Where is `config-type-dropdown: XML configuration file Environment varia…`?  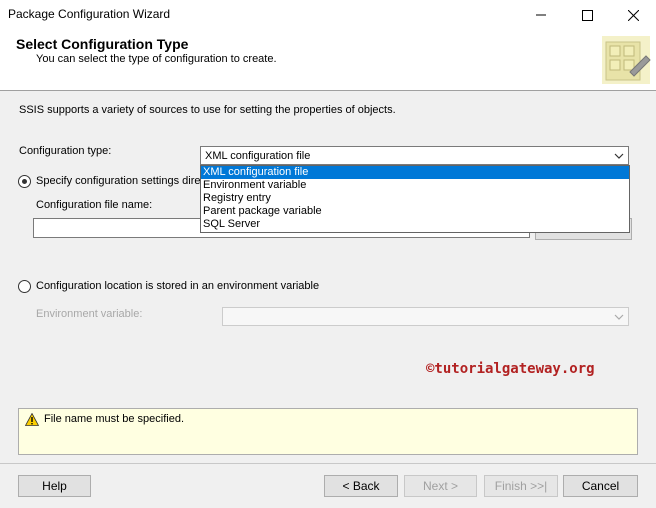
config-type-dropdown: XML configuration file Environment varia… is located at coordinates (415, 199).